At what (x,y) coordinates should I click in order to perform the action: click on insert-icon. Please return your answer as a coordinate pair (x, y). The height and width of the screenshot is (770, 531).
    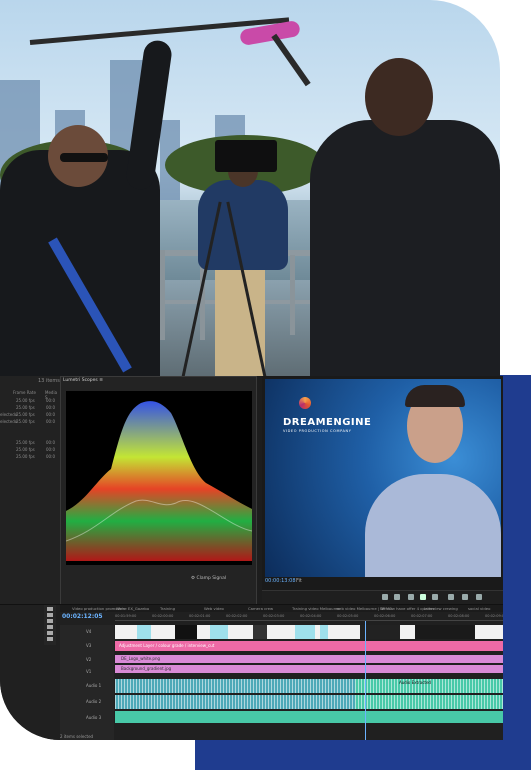
    Looking at the image, I should click on (451, 597).